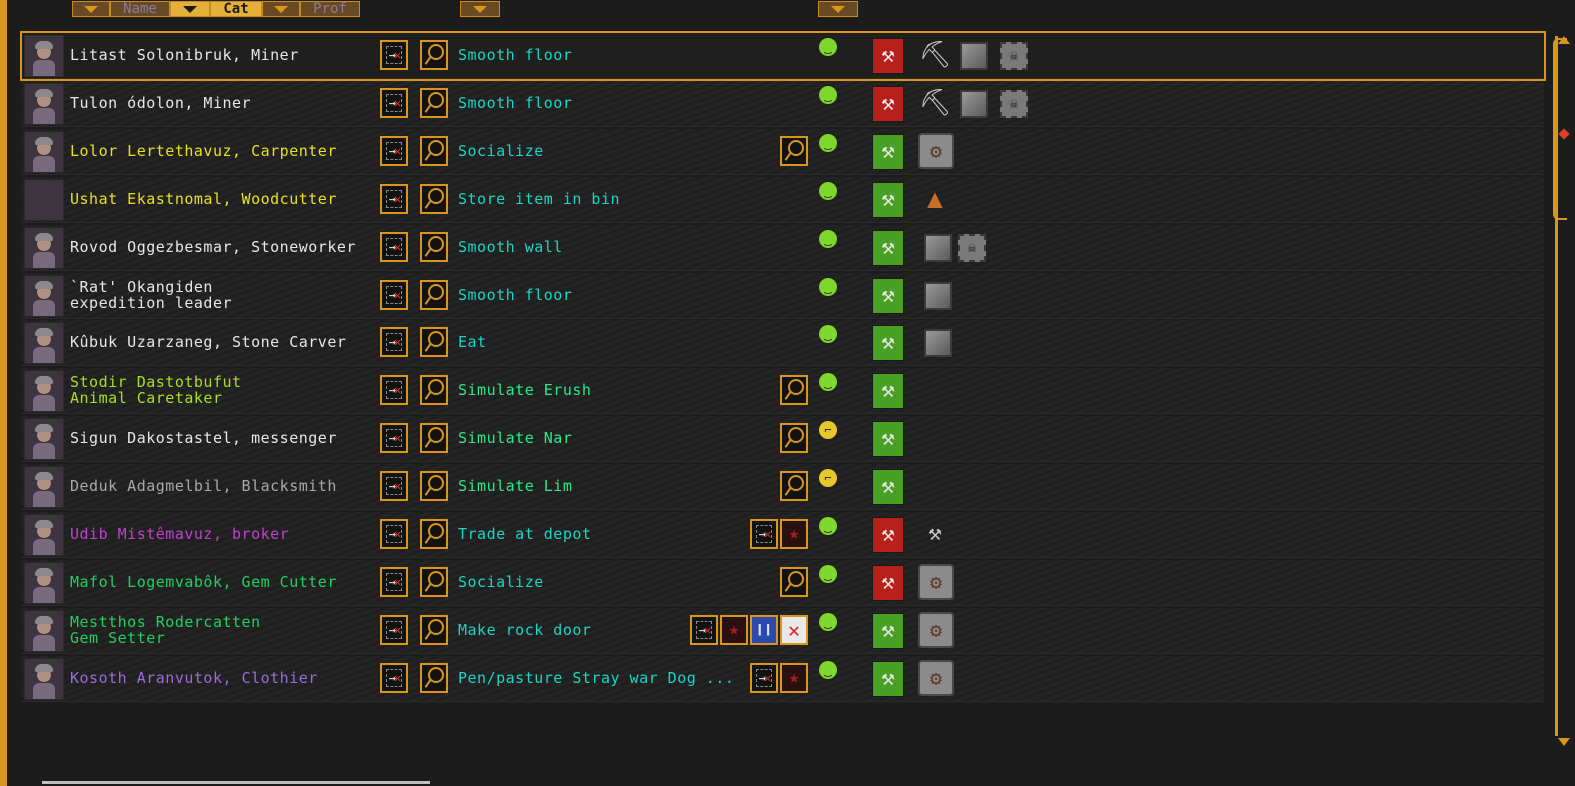 This screenshot has width=1575, height=786. What do you see at coordinates (783, 343) in the screenshot?
I see `unit-row: Kûbuk Uzarzaneg, Stone Carver →✕ Eat ‿ ⚒` at bounding box center [783, 343].